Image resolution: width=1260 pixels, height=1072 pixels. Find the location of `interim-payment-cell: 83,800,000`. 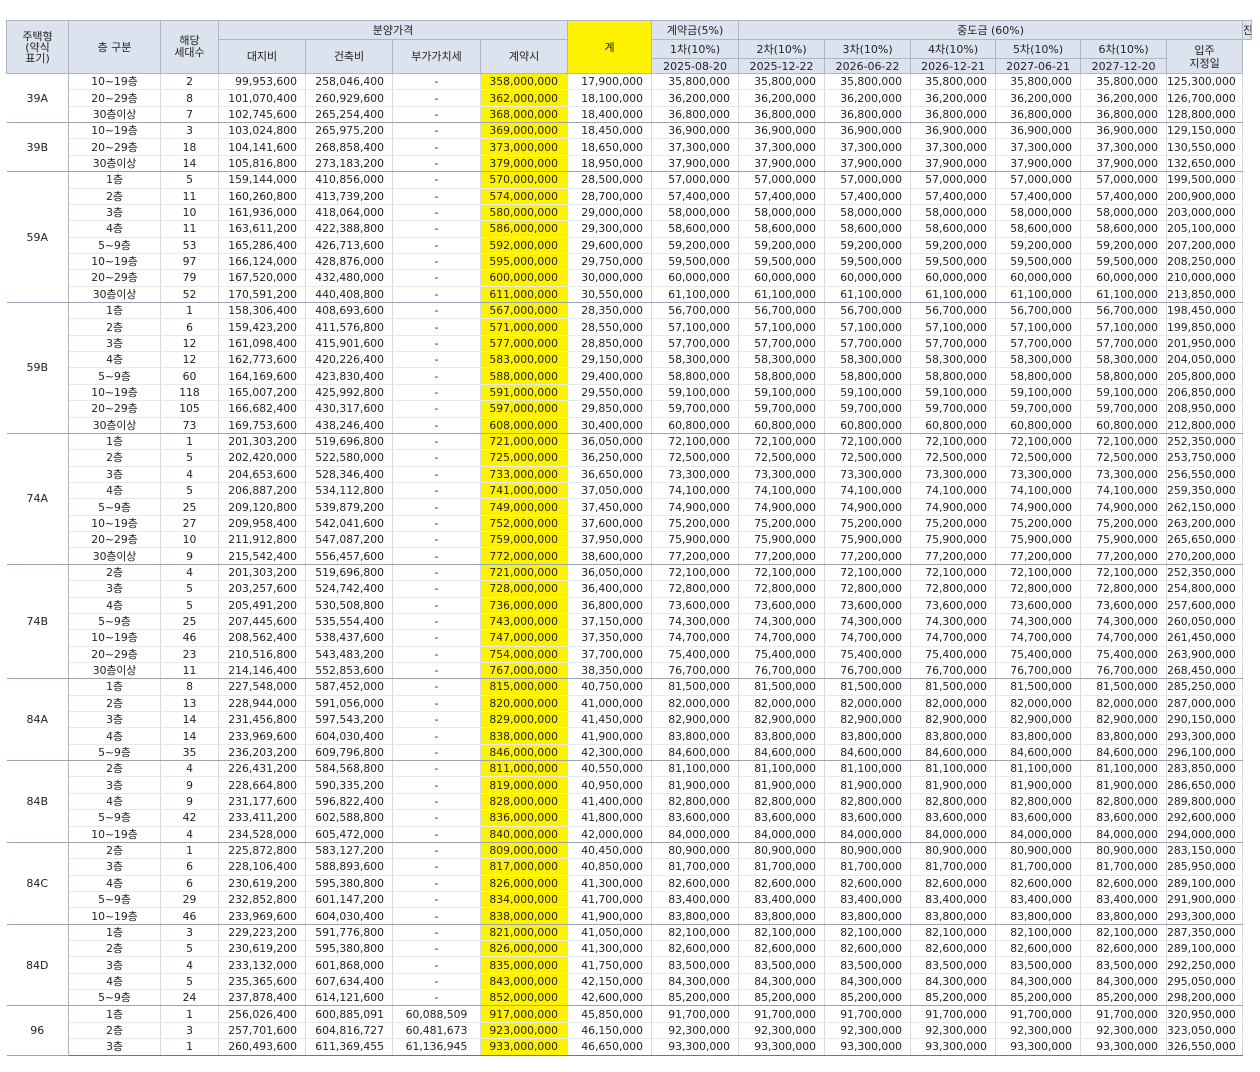

interim-payment-cell: 83,800,000 is located at coordinates (1124, 916).